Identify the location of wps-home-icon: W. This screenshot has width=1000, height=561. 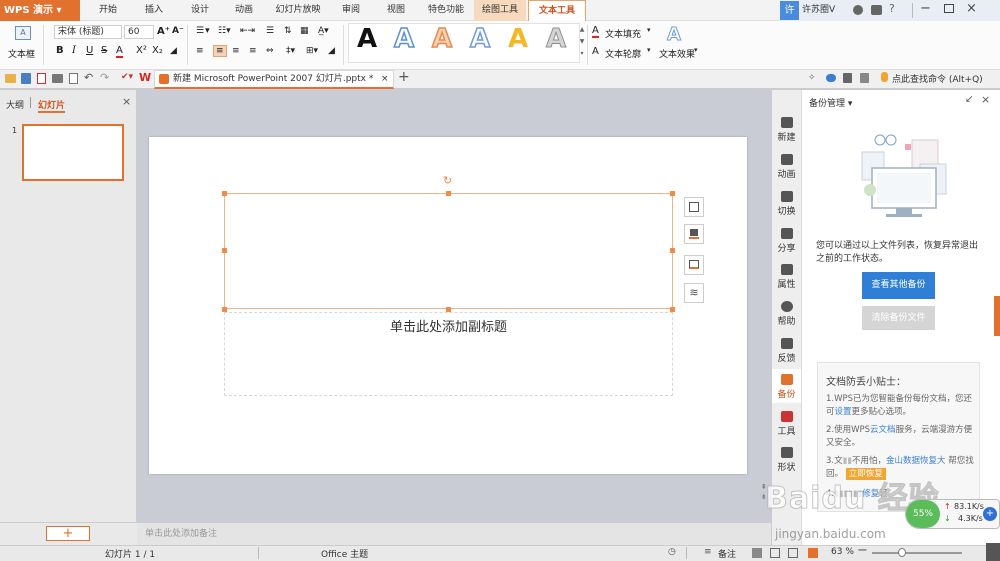
(145, 77).